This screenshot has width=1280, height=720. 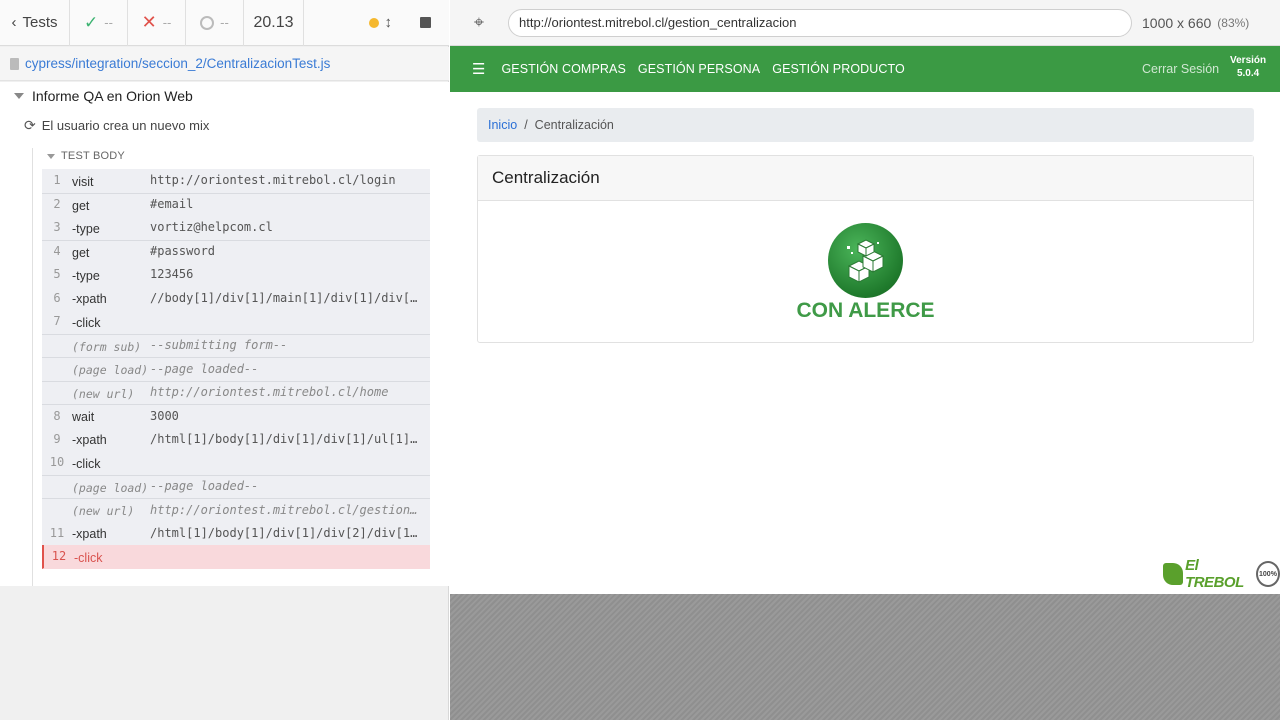 What do you see at coordinates (563, 69) in the screenshot?
I see `nav-gestion-compras: GESTIÓN COMPRAS` at bounding box center [563, 69].